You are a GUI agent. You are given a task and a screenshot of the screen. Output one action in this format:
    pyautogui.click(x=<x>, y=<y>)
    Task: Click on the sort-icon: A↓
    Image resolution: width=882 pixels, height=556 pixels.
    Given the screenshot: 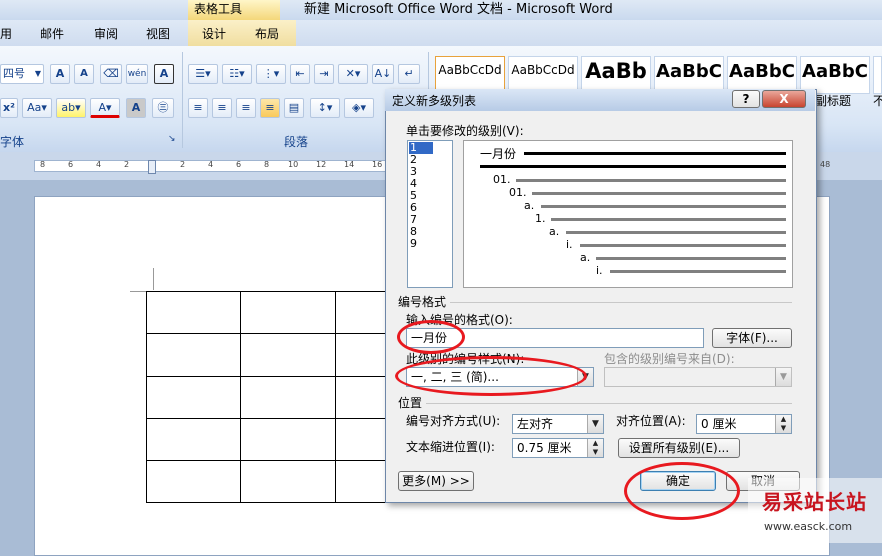 What is the action you would take?
    pyautogui.click(x=383, y=74)
    